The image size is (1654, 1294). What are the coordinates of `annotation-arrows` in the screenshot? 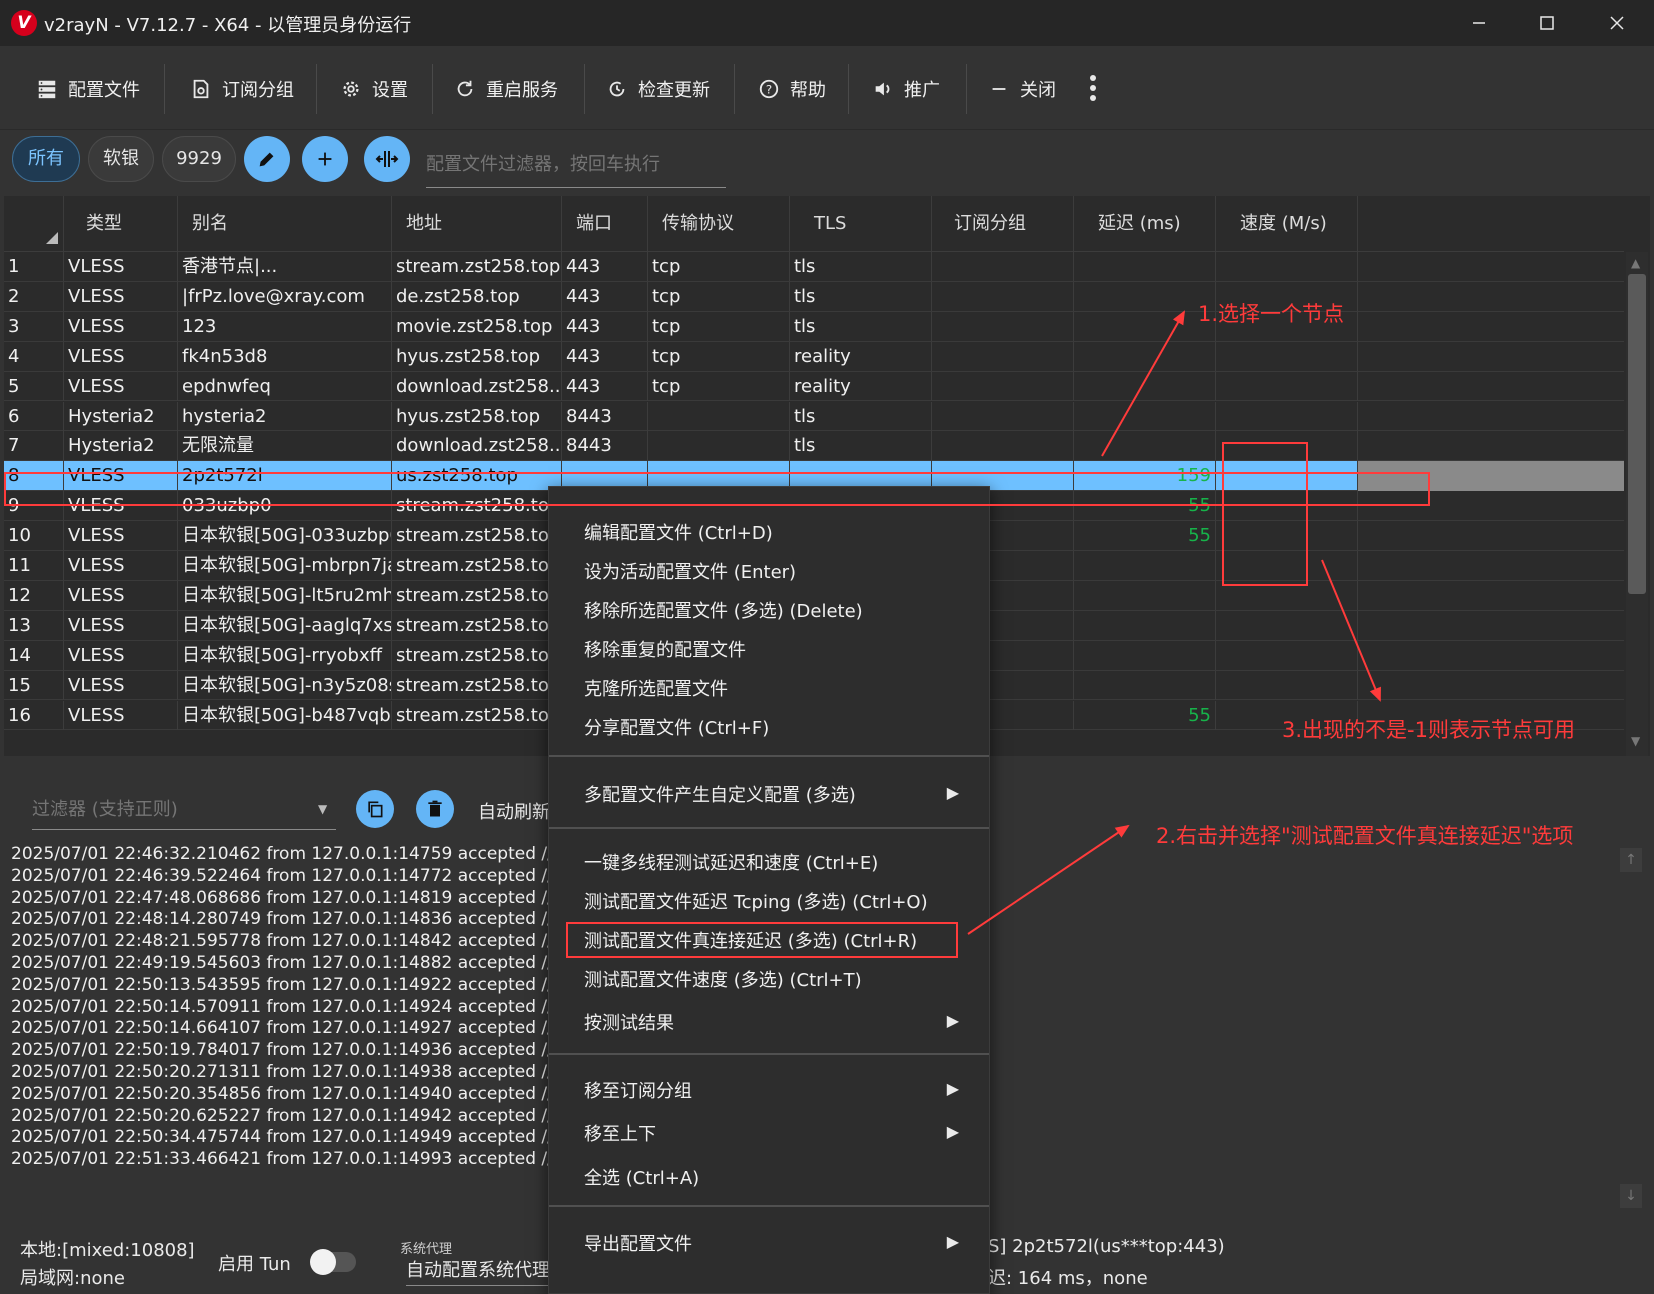 It's located at (1174, 622).